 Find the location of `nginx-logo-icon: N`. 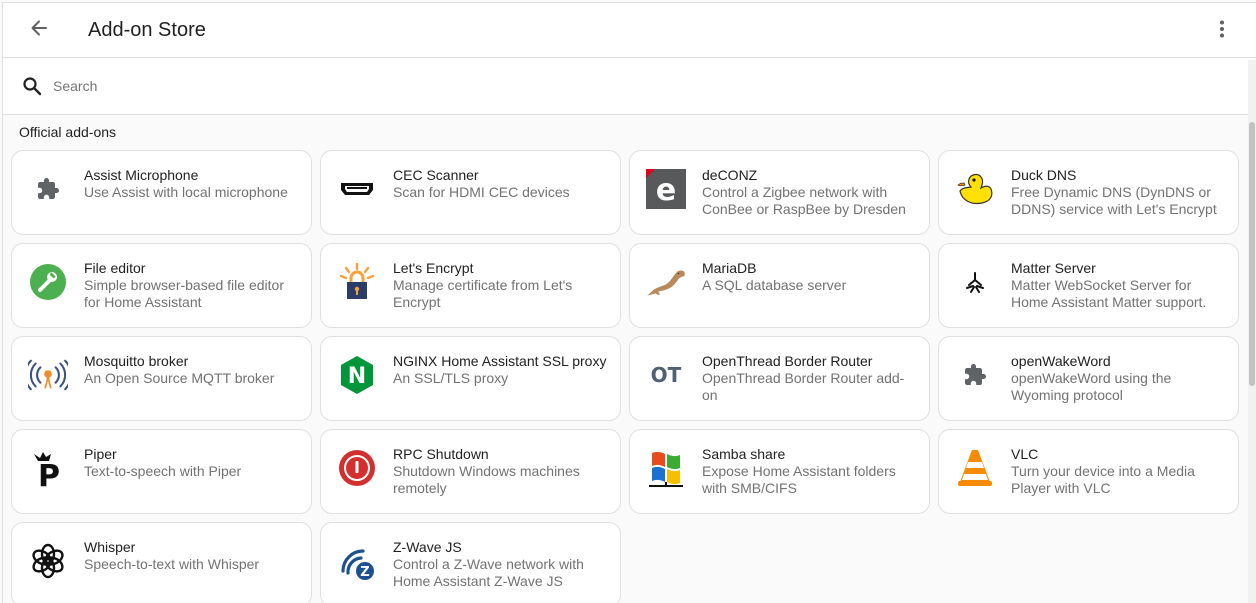

nginx-logo-icon: N is located at coordinates (357, 375).